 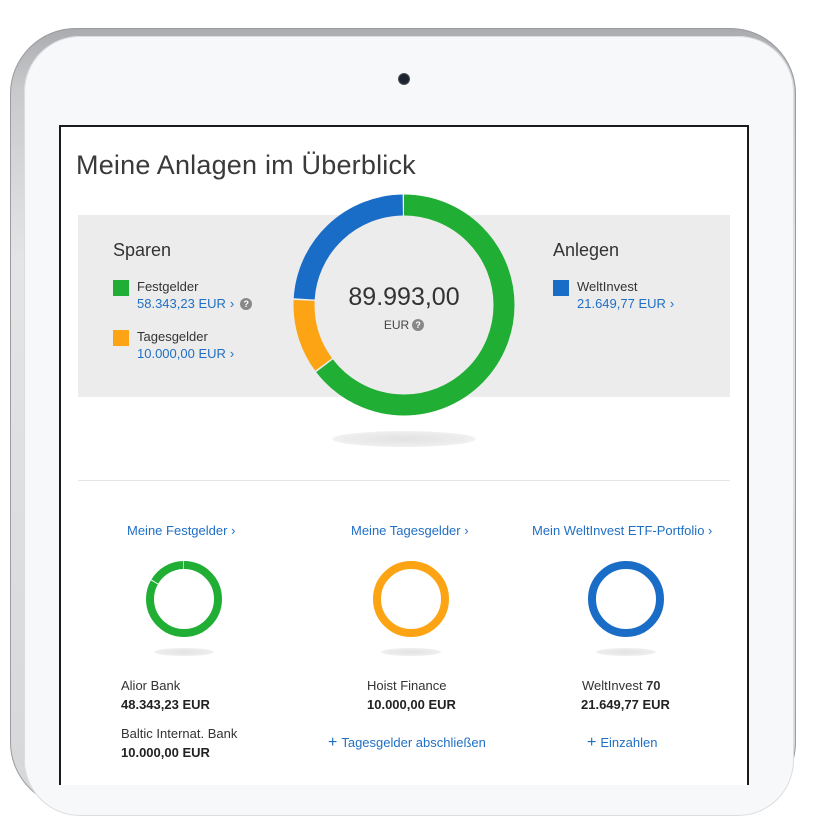 What do you see at coordinates (396, 325) in the screenshot?
I see `total-unit: EUR` at bounding box center [396, 325].